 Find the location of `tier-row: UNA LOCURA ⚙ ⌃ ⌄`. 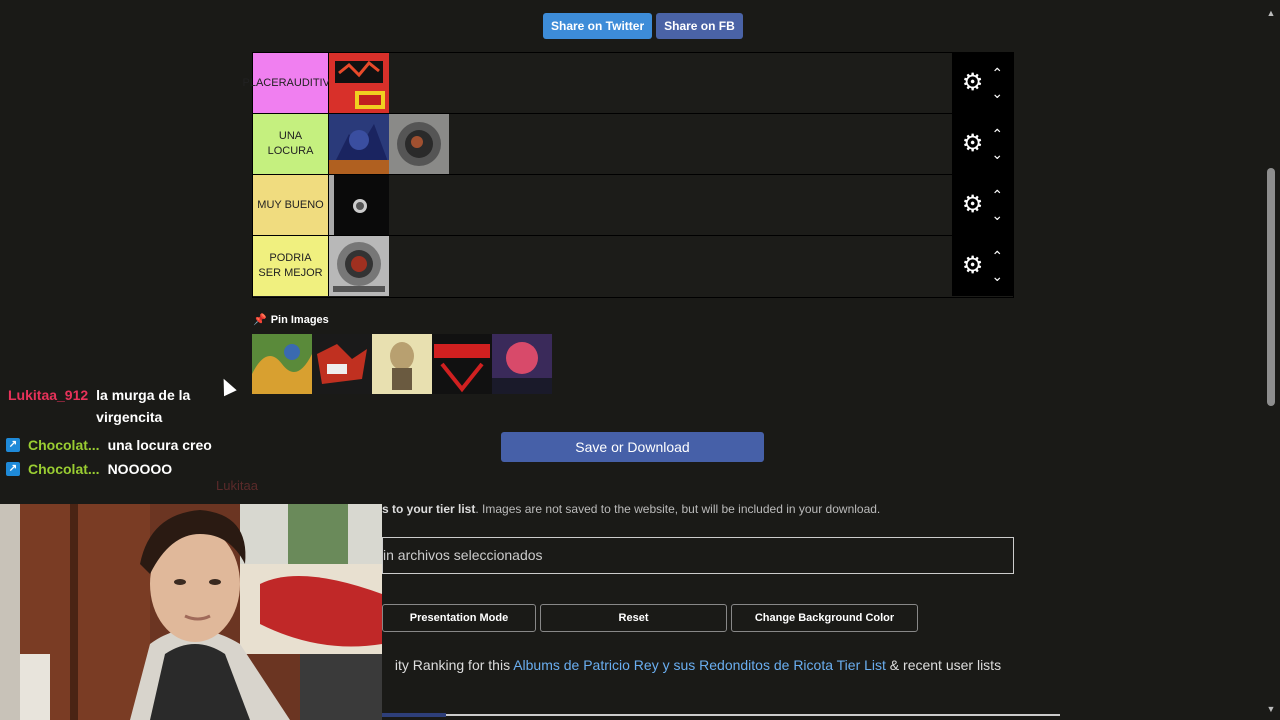

tier-row: UNA LOCURA ⚙ ⌃ ⌄ is located at coordinates (633, 144).